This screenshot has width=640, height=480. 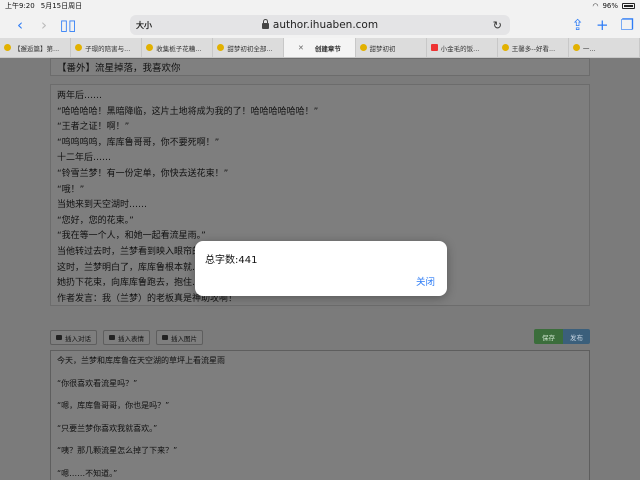 I want to click on status-time: 上午9:20, so click(x=20, y=6).